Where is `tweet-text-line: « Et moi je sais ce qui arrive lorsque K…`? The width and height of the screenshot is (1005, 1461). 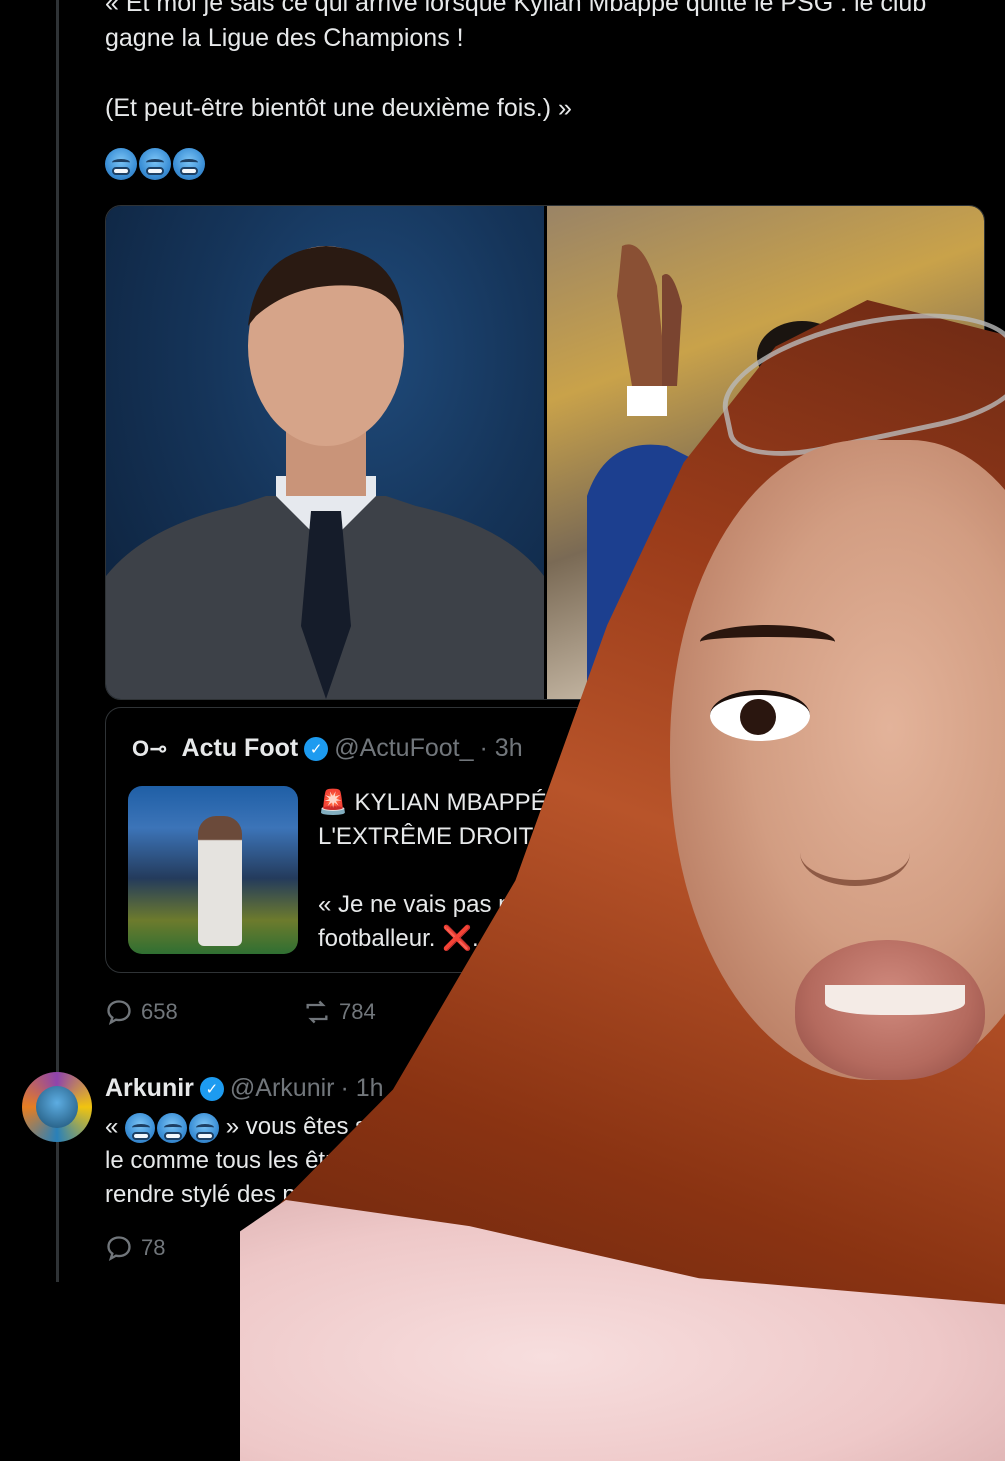 tweet-text-line: « Et moi je sais ce qui arrive lorsque K… is located at coordinates (516, 8).